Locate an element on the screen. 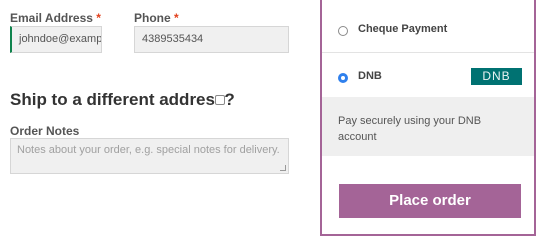  payment-description: Pay securely using your DNB account is located at coordinates (428, 126).